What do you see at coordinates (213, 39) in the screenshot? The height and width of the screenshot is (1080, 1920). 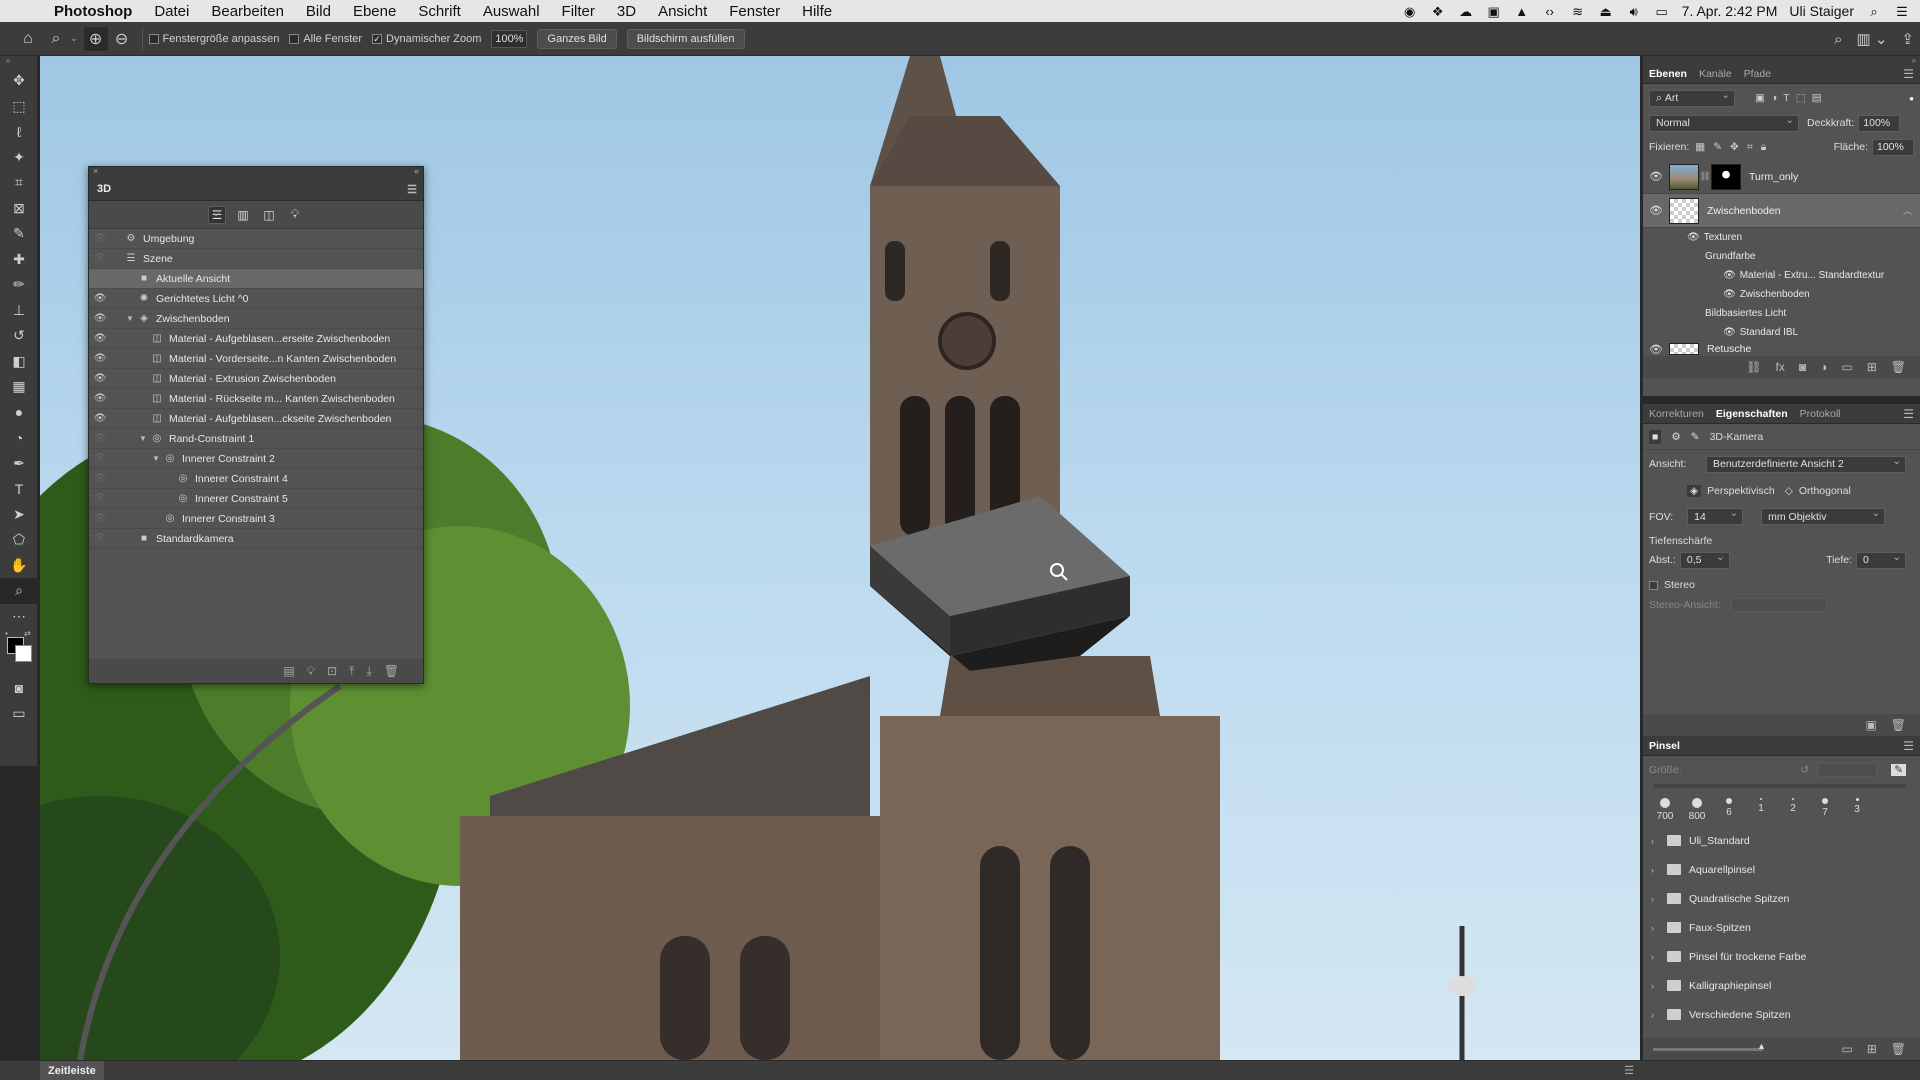 I see `fit-window-checkbox: Fenstergröße anpassen` at bounding box center [213, 39].